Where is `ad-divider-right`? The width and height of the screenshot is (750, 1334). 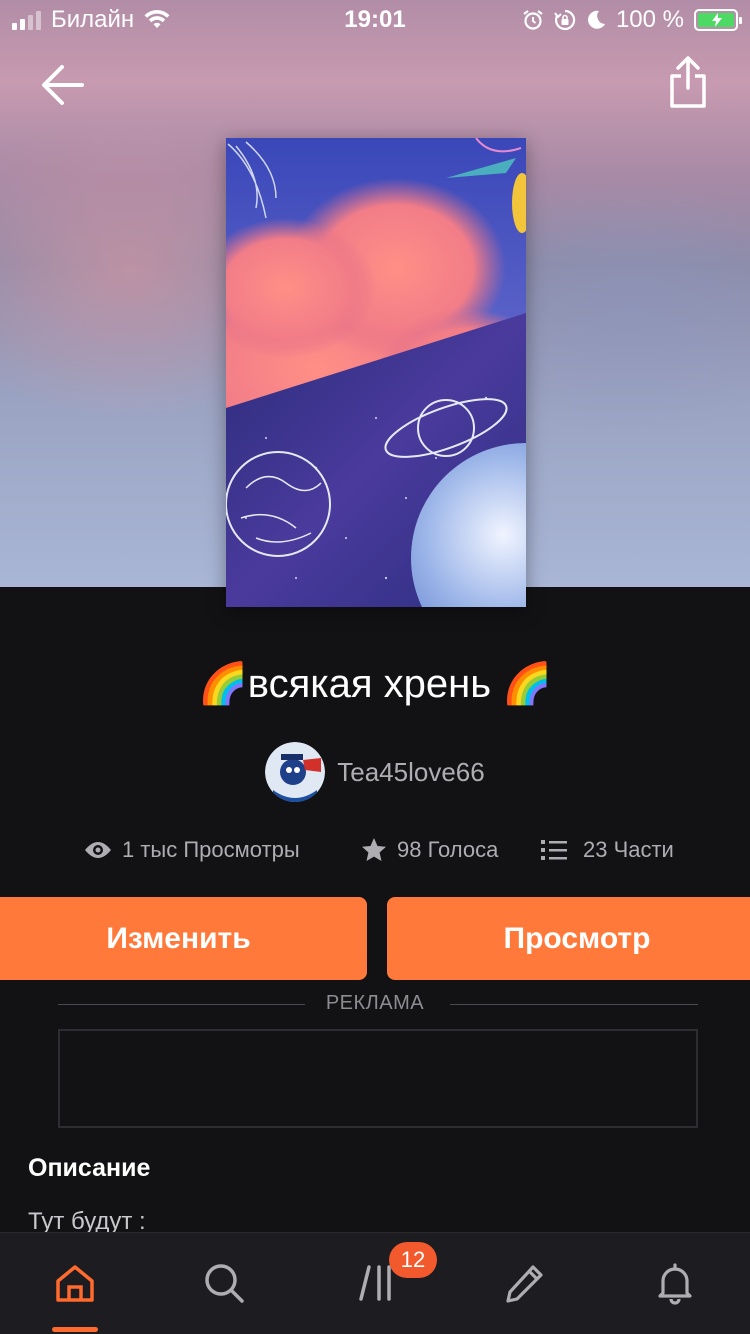 ad-divider-right is located at coordinates (574, 1004).